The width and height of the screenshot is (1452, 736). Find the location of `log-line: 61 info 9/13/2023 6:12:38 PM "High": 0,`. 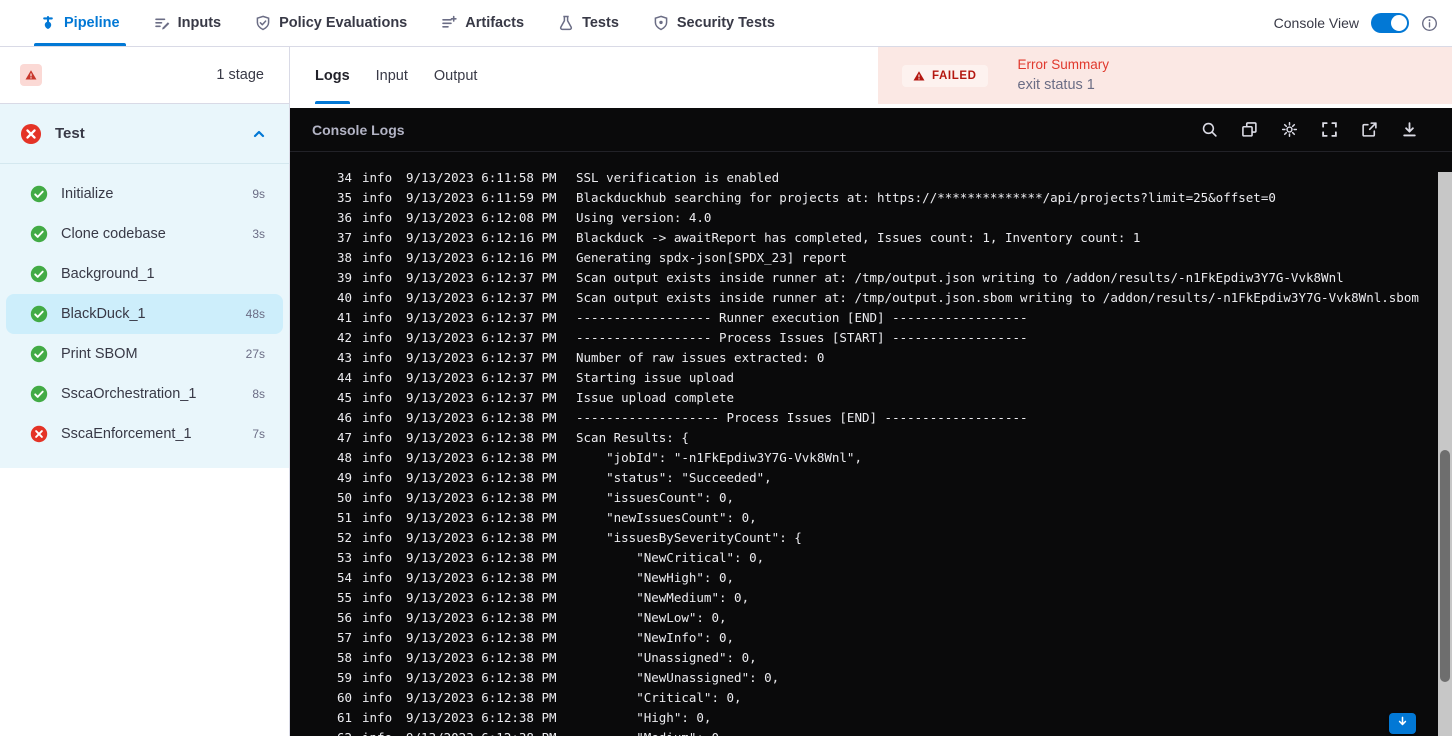

log-line: 61 info 9/13/2023 6:12:38 PM "High": 0, is located at coordinates (524, 717).